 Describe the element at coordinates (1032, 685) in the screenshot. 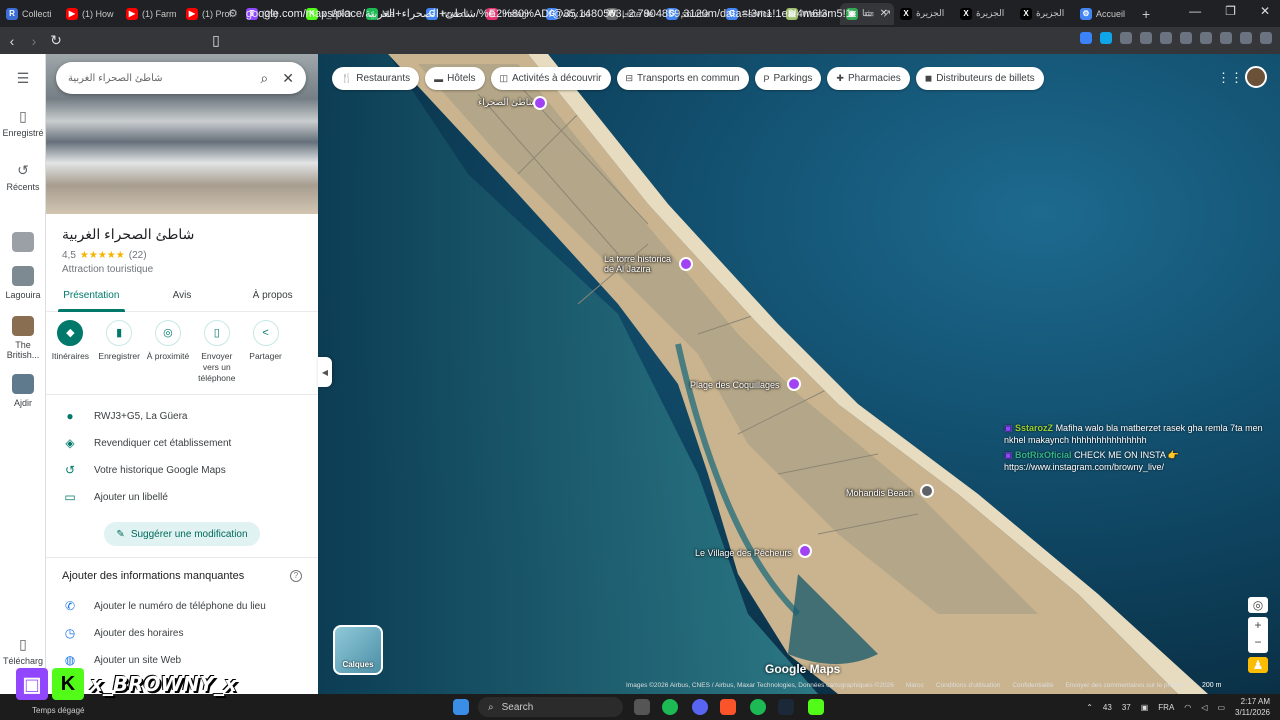

I see `attribution-link: Confidentialité` at that location.